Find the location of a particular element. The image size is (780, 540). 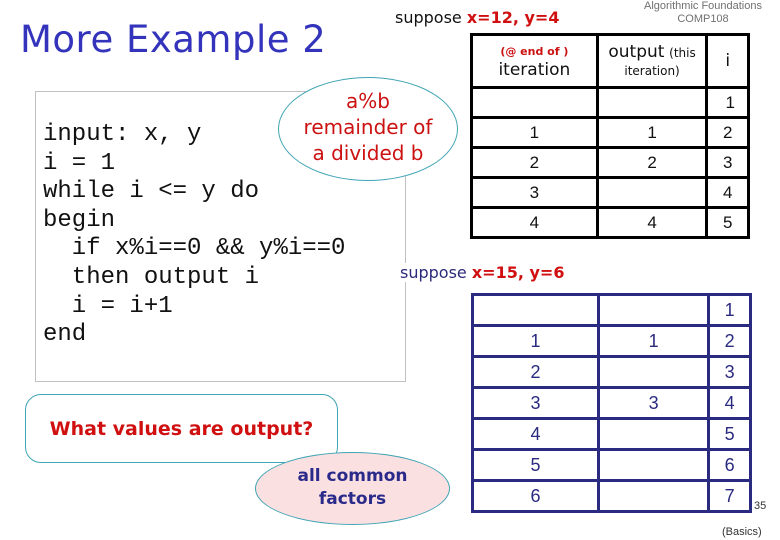

trace-table-example2: 1 112 23 334 45 56 67 is located at coordinates (611, 403).